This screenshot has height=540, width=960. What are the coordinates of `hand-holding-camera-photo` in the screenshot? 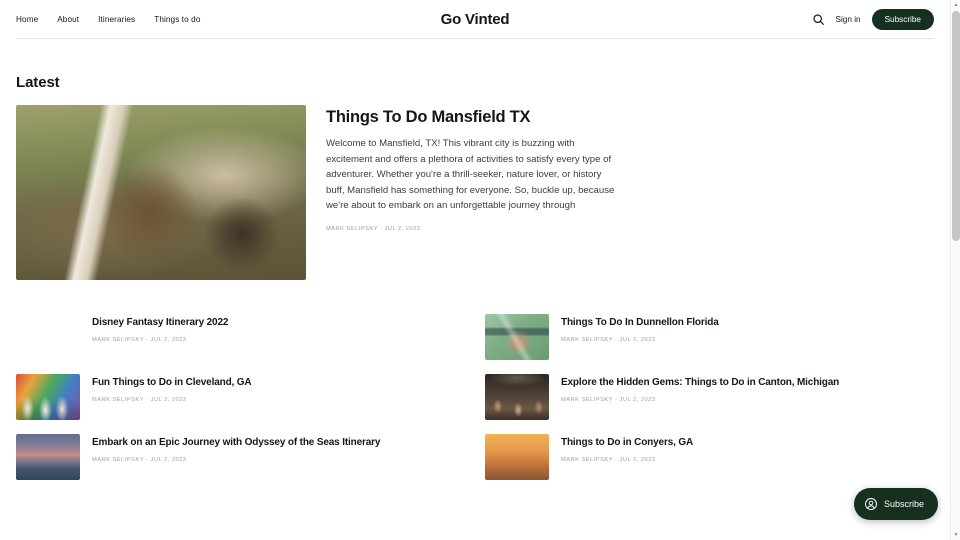 It's located at (517, 337).